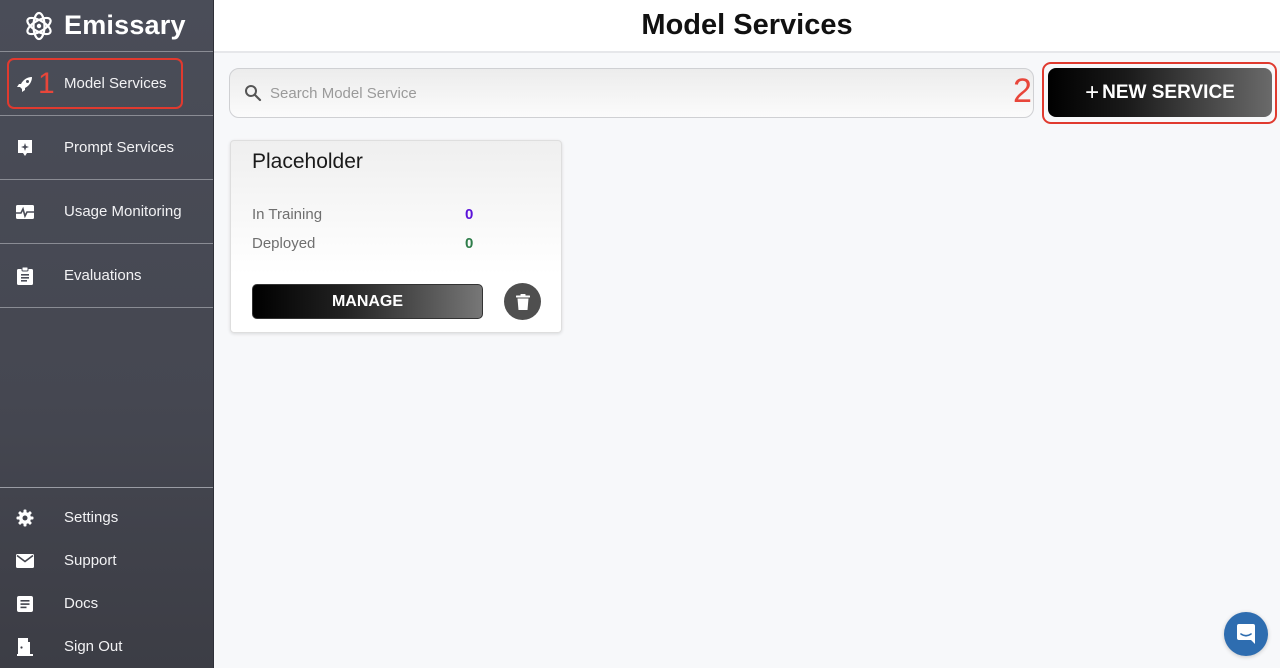 Image resolution: width=1280 pixels, height=668 pixels. Describe the element at coordinates (81, 603) in the screenshot. I see `sidebar-item-label: Docs` at that location.